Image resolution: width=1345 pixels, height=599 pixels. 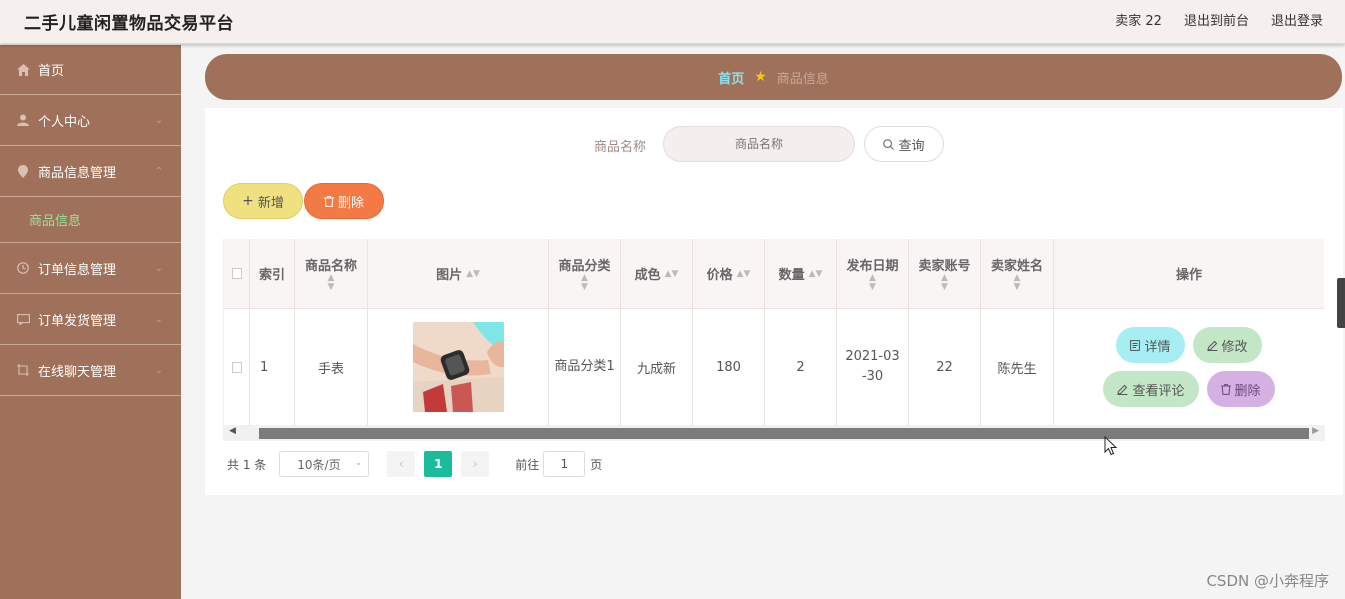 What do you see at coordinates (77, 372) in the screenshot?
I see `sidebar-item-label: 在线聊天管理` at bounding box center [77, 372].